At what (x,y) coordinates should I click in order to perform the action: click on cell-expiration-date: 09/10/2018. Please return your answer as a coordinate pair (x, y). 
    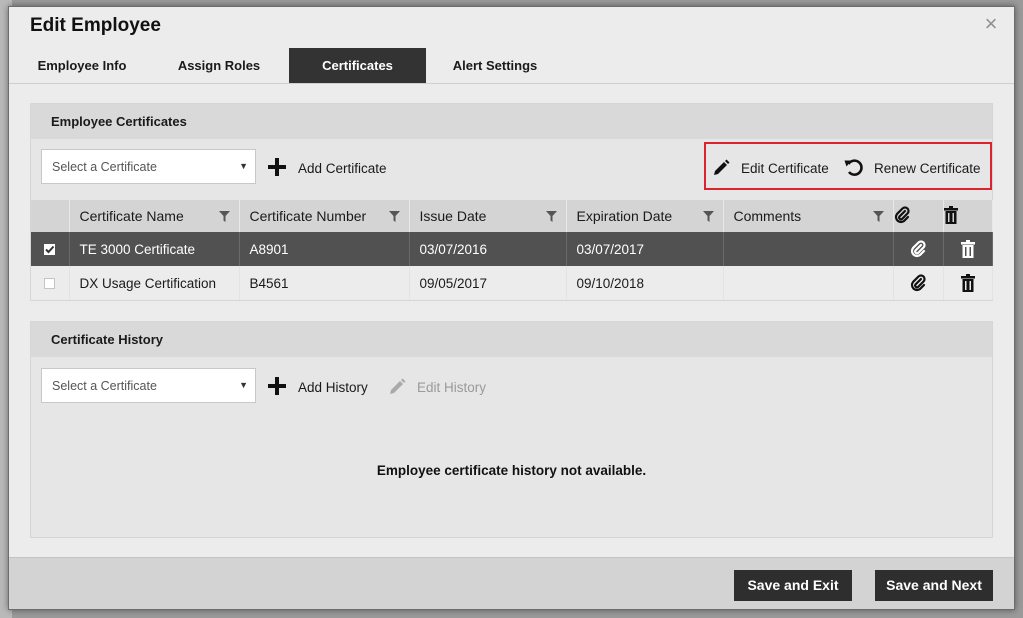
    Looking at the image, I should click on (645, 283).